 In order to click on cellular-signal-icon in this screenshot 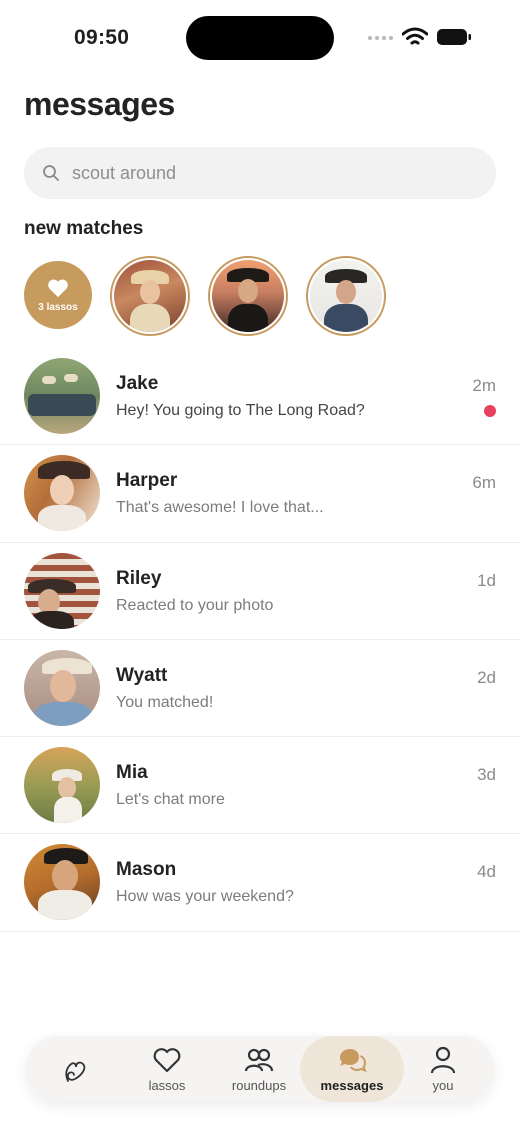, I will do `click(380, 38)`.